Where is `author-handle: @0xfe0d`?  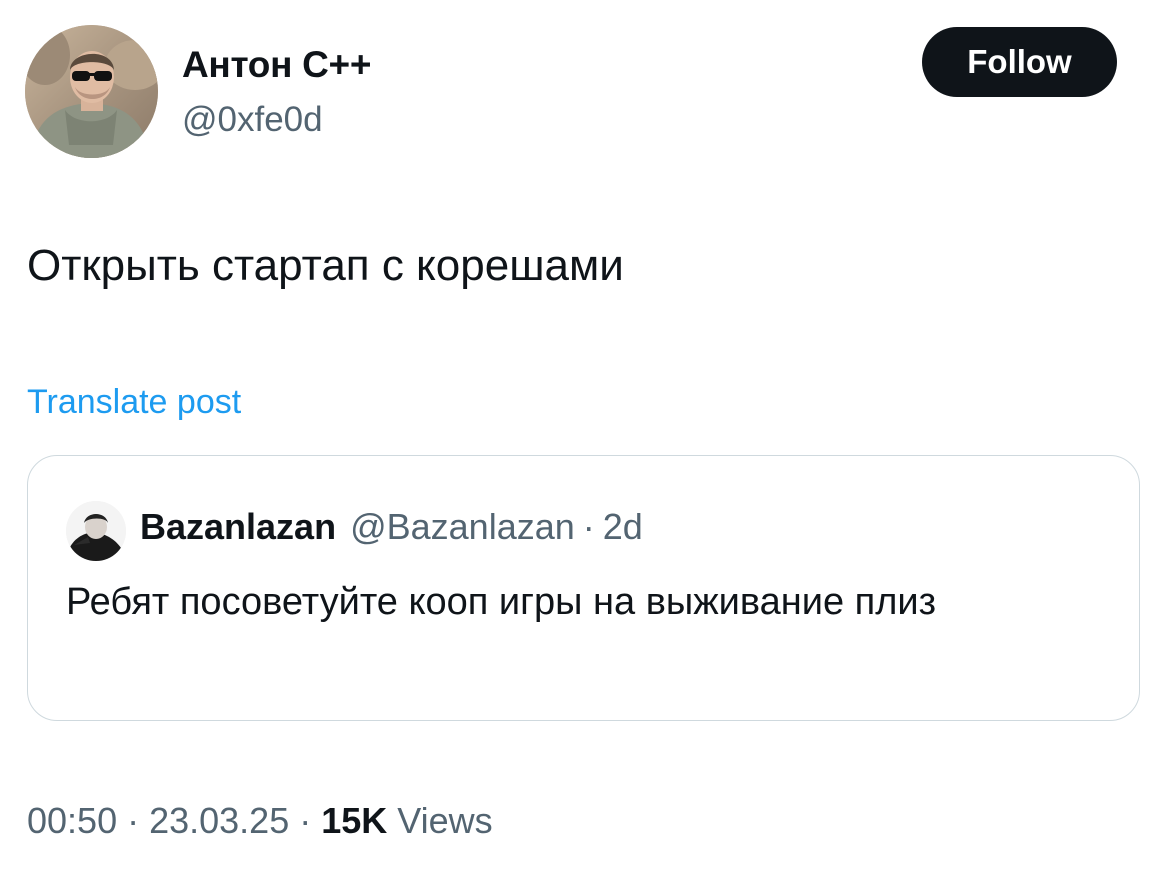 author-handle: @0xfe0d is located at coordinates (252, 120).